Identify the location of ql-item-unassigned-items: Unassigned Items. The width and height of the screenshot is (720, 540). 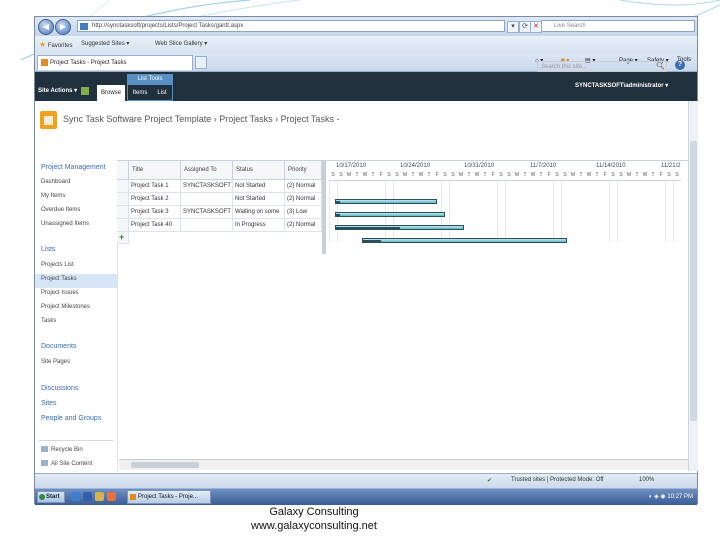
(65, 224).